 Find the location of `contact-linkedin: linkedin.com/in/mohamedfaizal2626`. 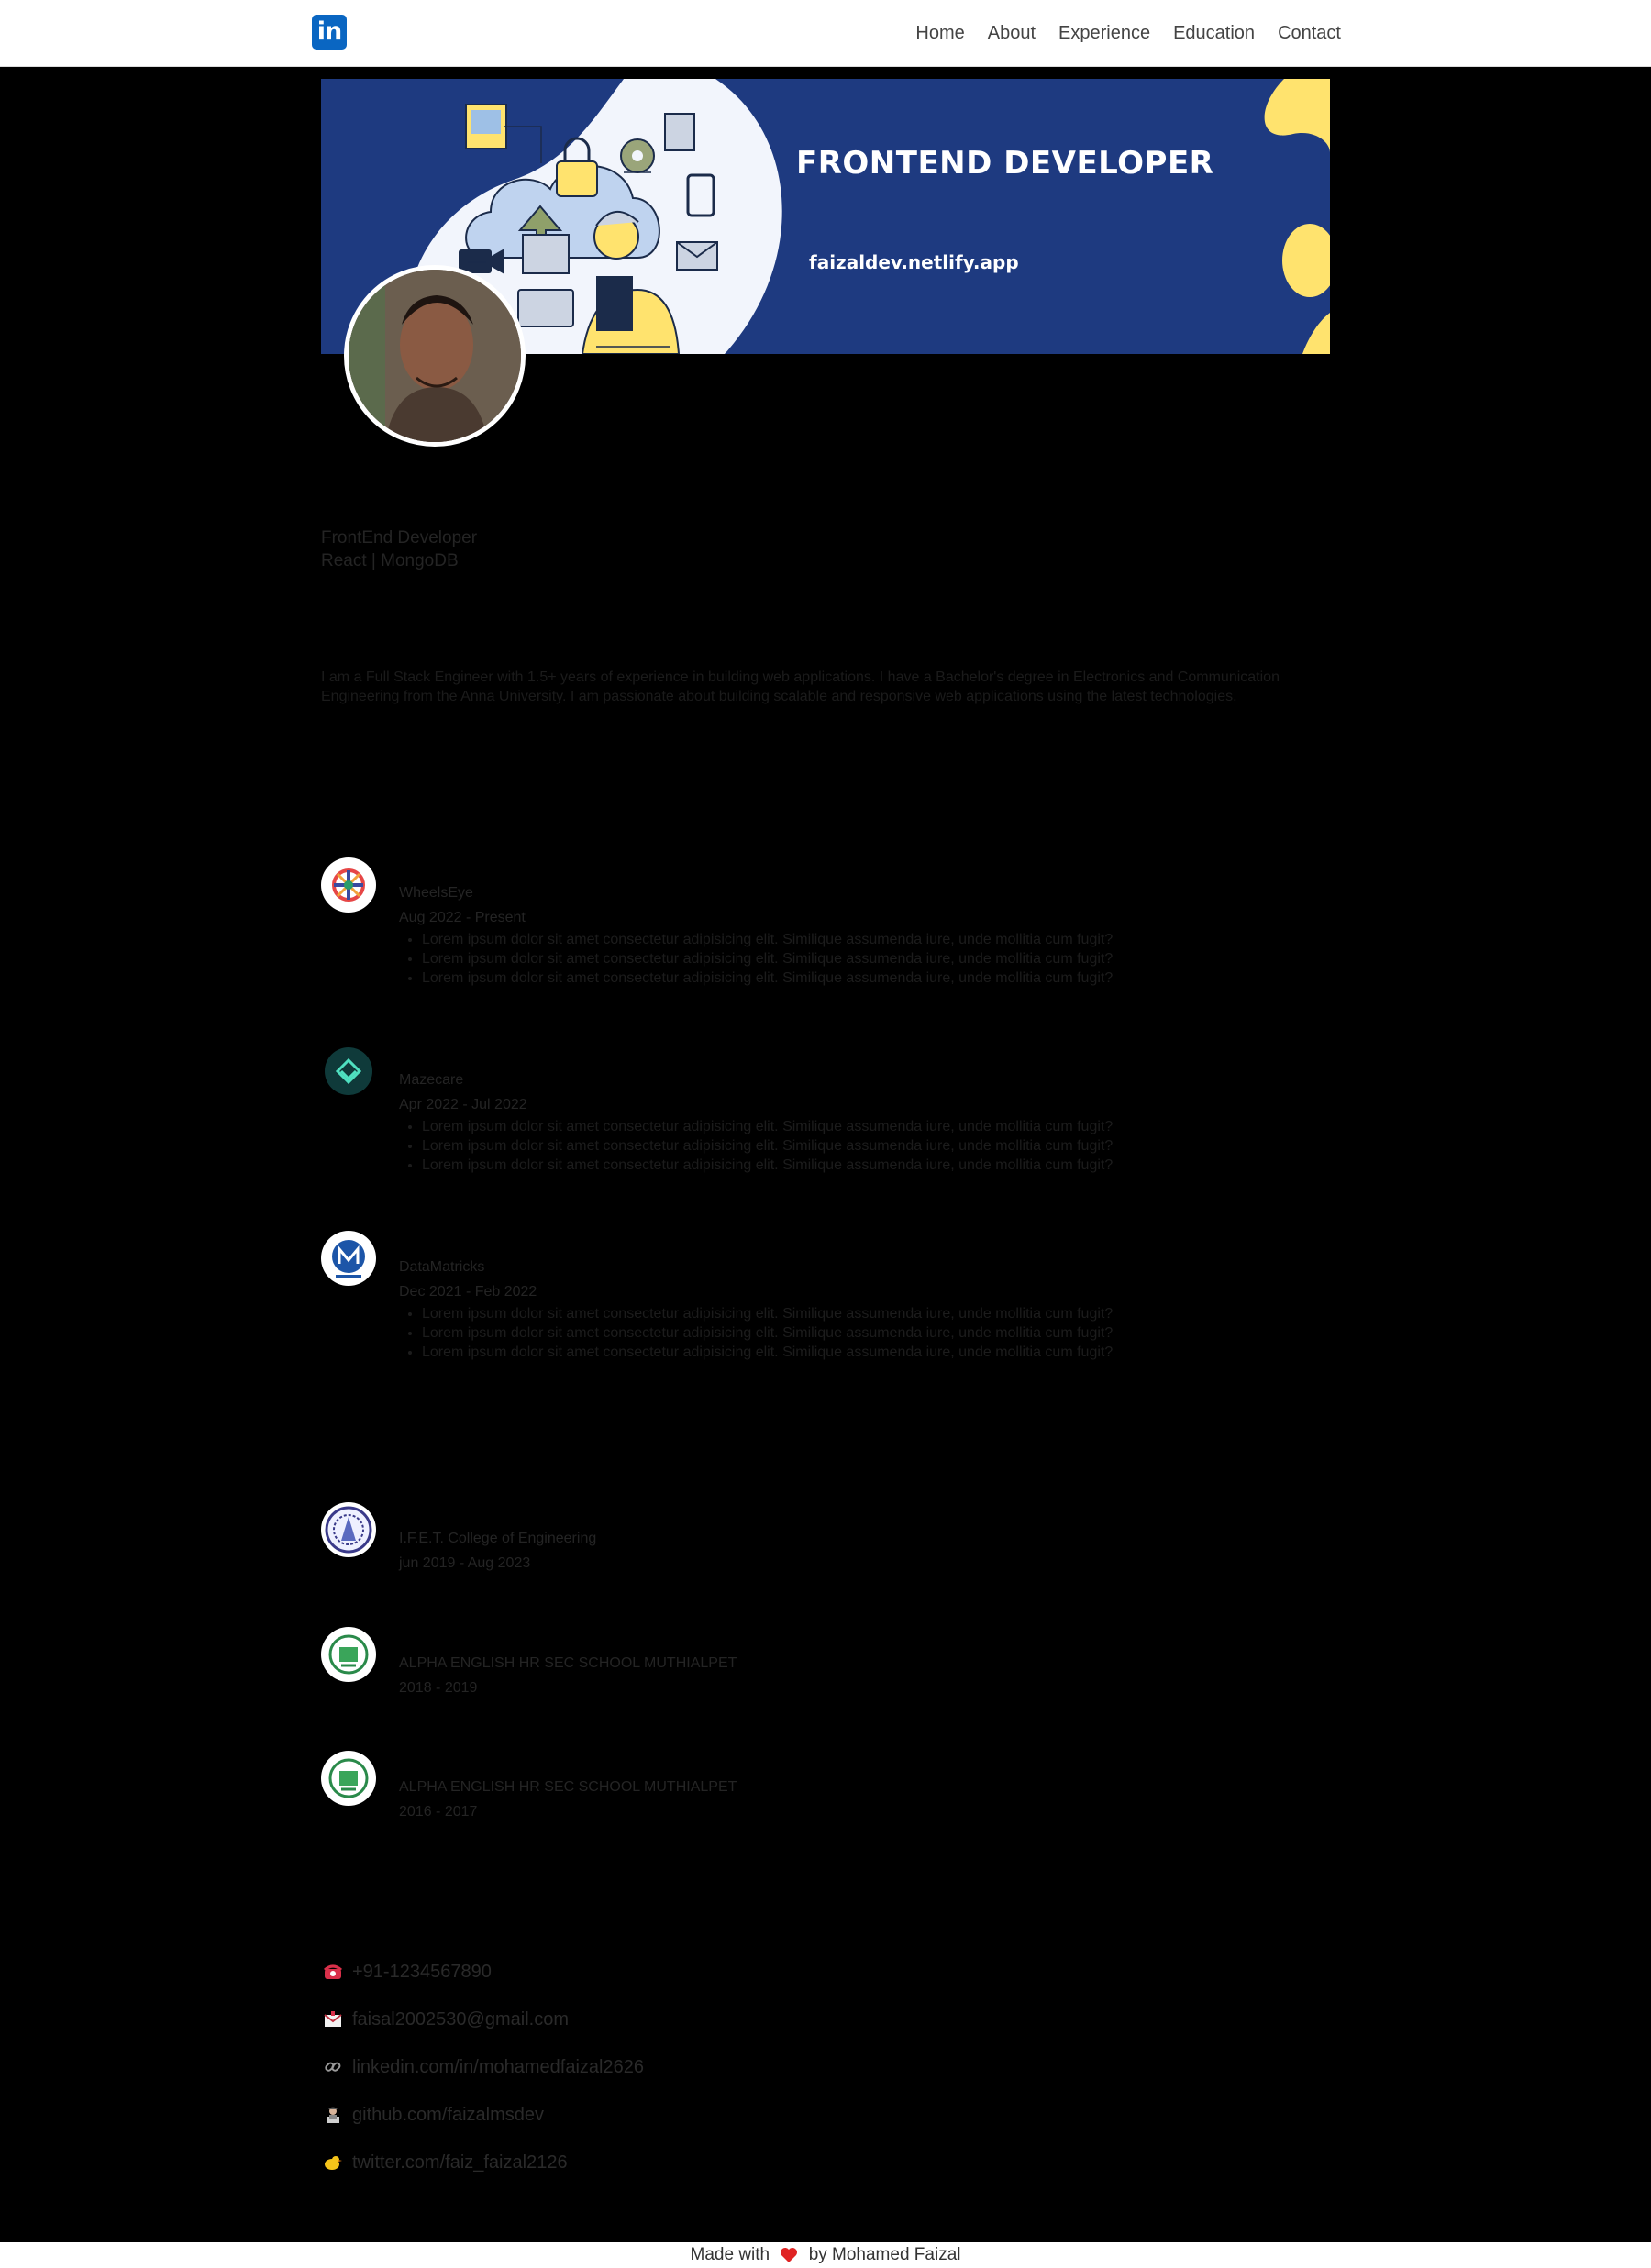

contact-linkedin: linkedin.com/in/mohamedfaizal2626 is located at coordinates (483, 2067).